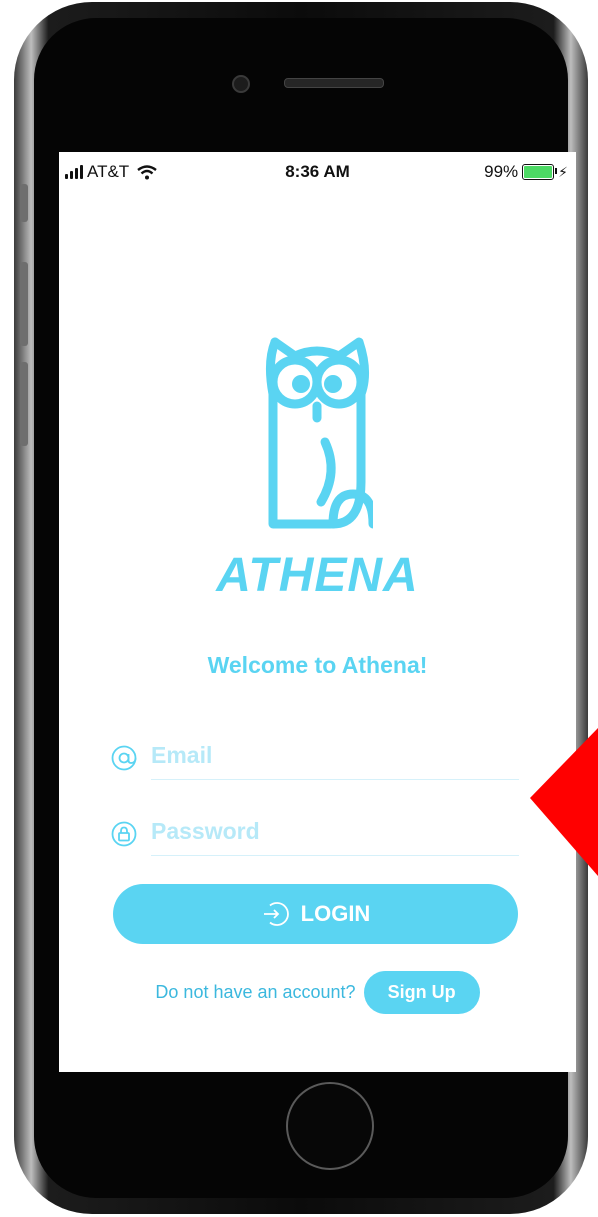  I want to click on annotation-arrow-icon, so click(564, 802).